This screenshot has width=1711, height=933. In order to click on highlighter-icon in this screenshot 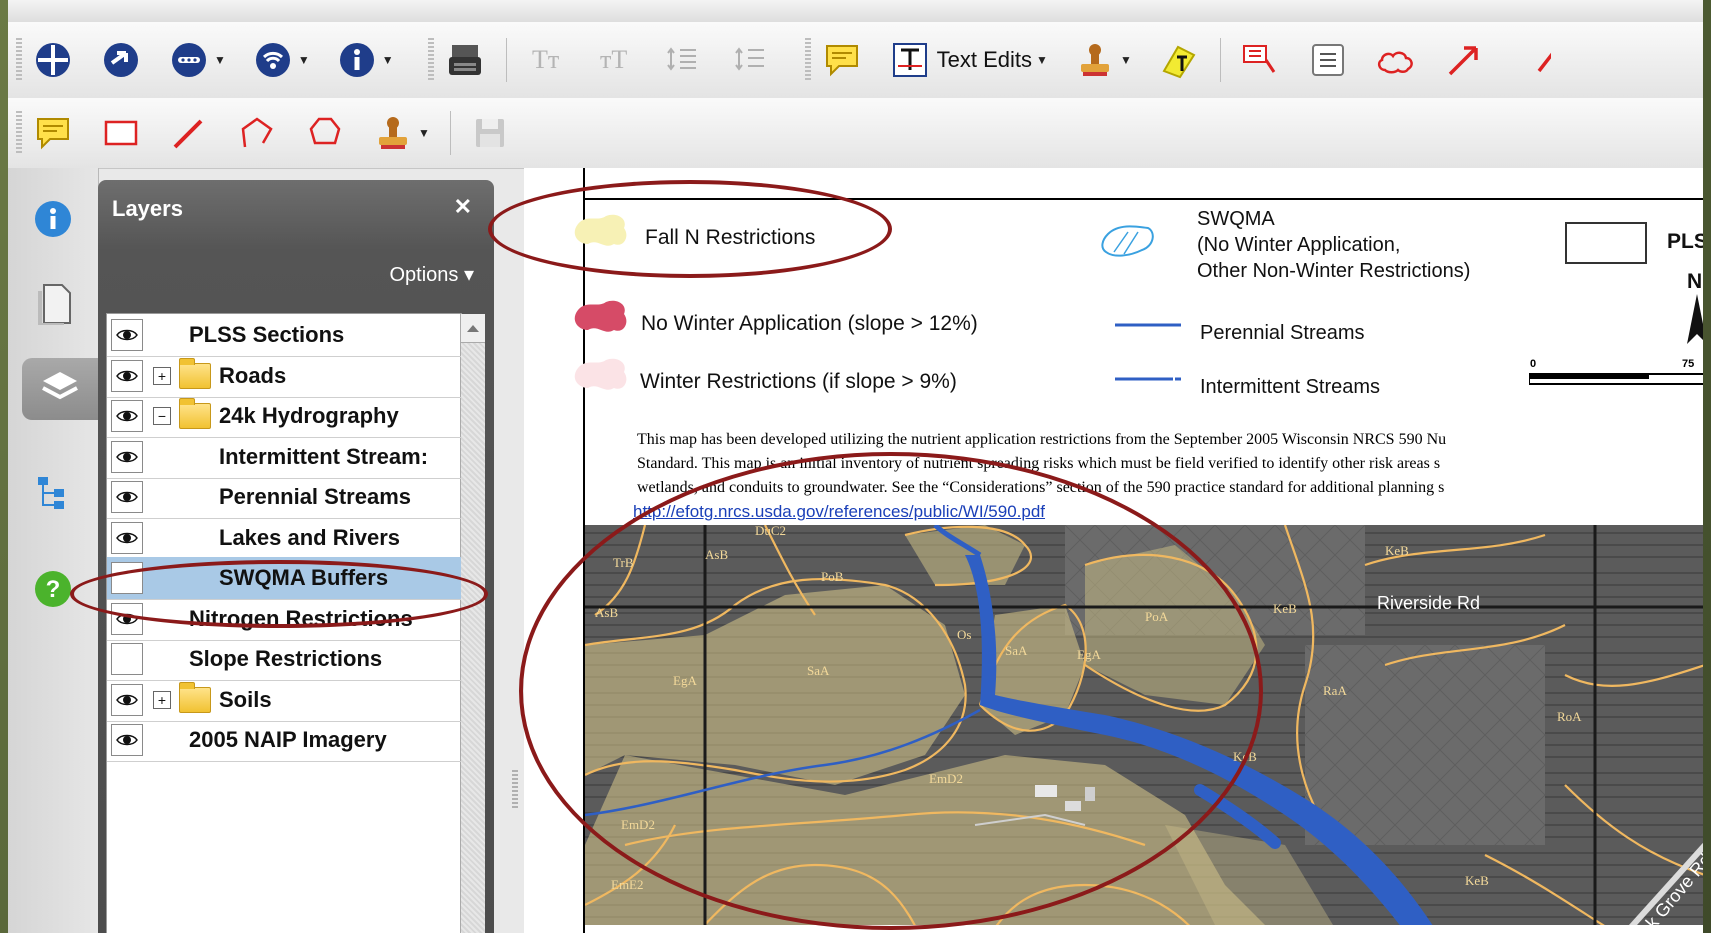, I will do `click(1179, 60)`.